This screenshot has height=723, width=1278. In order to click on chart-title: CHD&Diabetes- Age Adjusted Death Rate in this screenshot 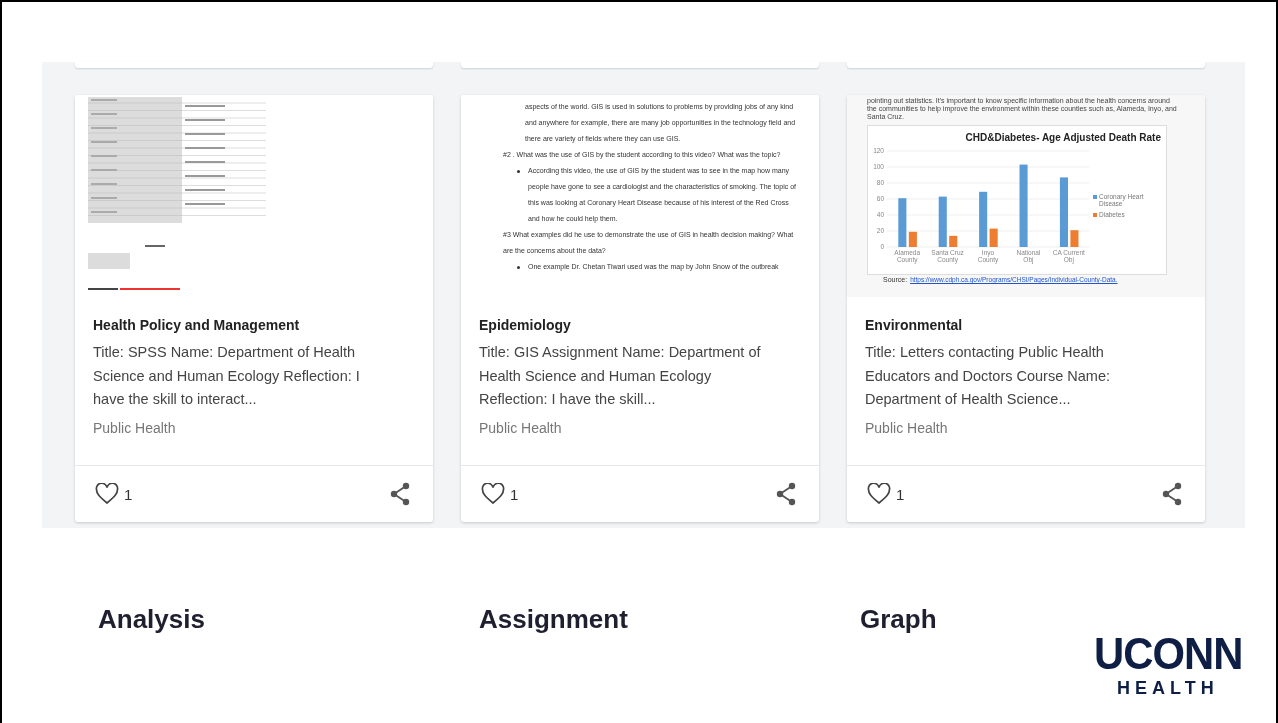, I will do `click(1063, 137)`.